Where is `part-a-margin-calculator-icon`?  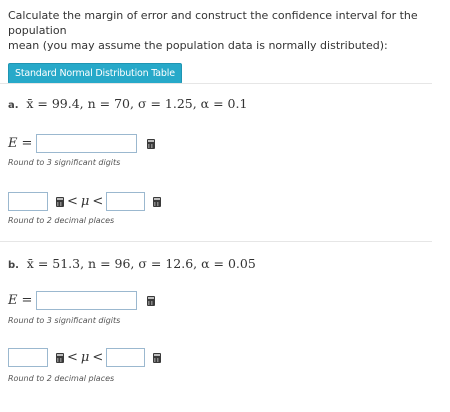
part-a-margin-calculator-icon is located at coordinates (151, 143).